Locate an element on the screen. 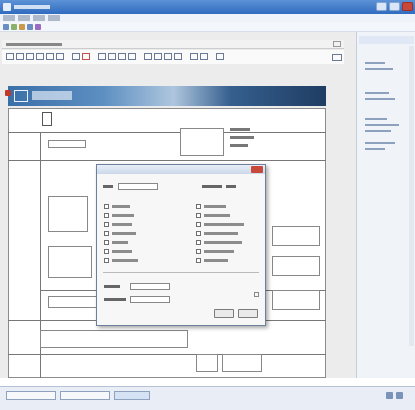 The image size is (415, 410). app-icon is located at coordinates (7, 7).